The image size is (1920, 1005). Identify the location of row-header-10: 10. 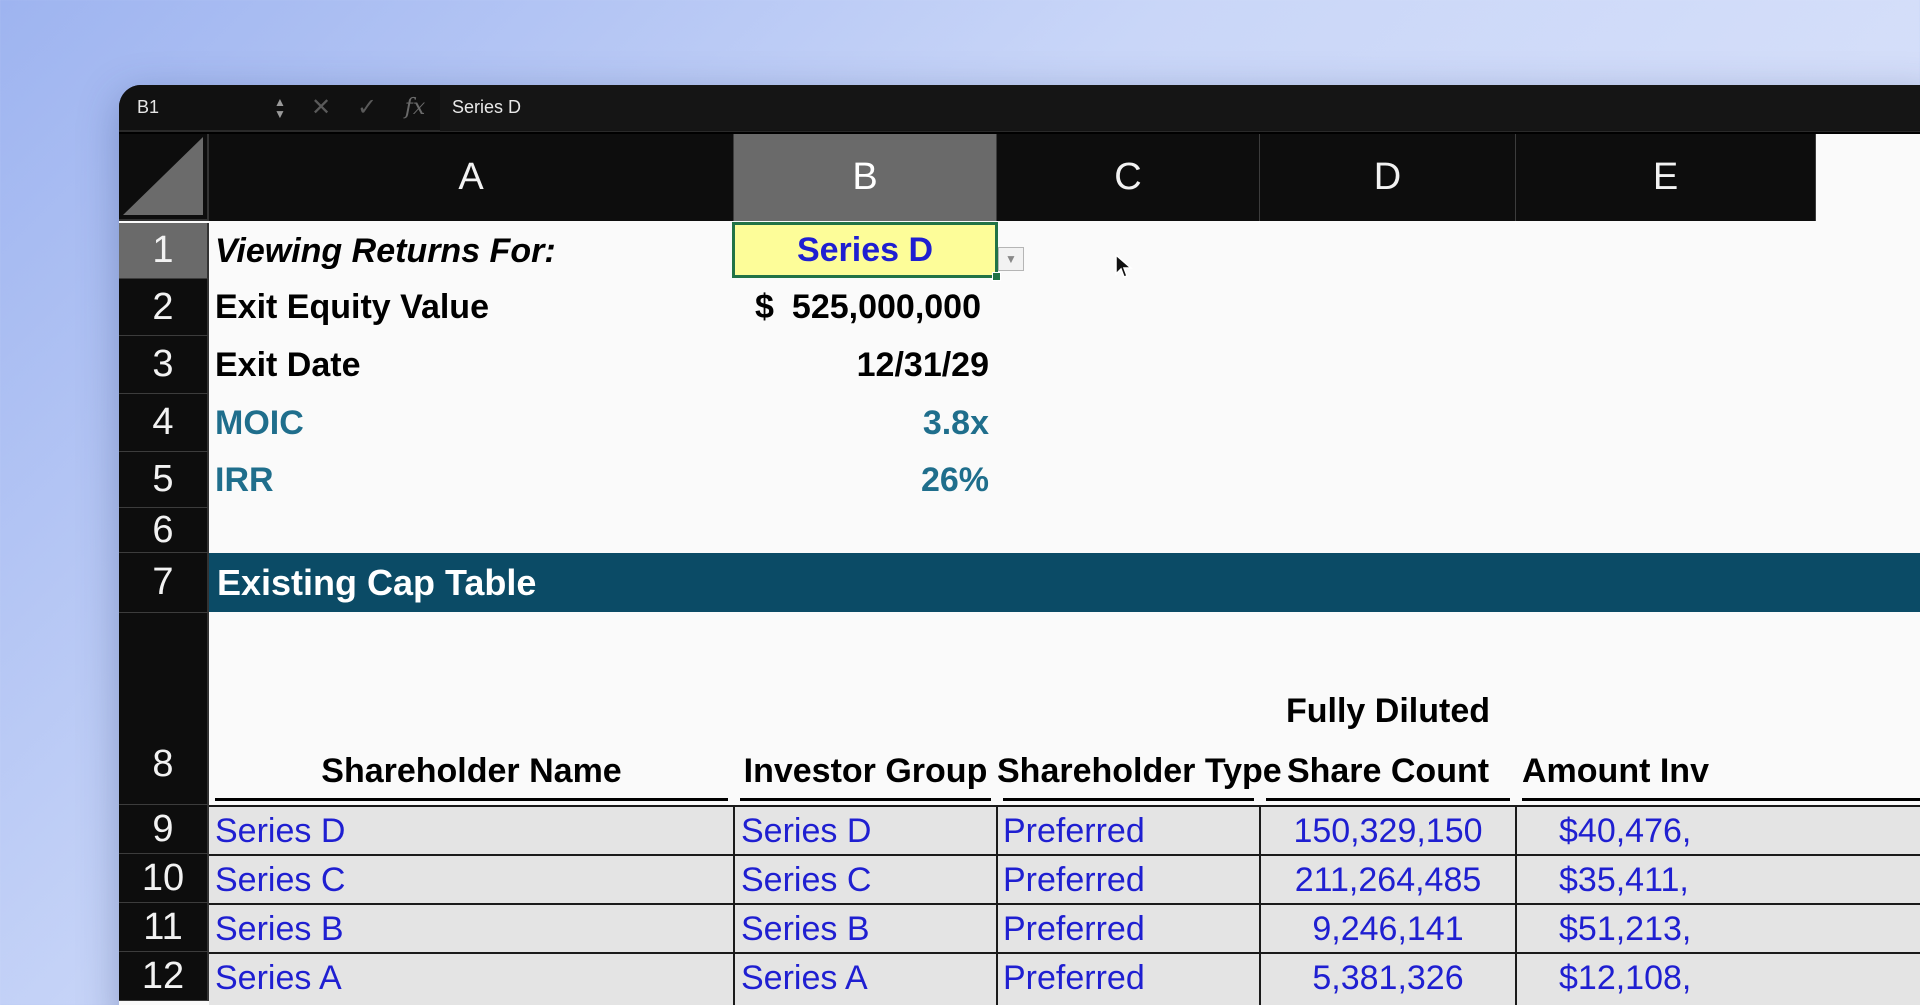
(164, 878).